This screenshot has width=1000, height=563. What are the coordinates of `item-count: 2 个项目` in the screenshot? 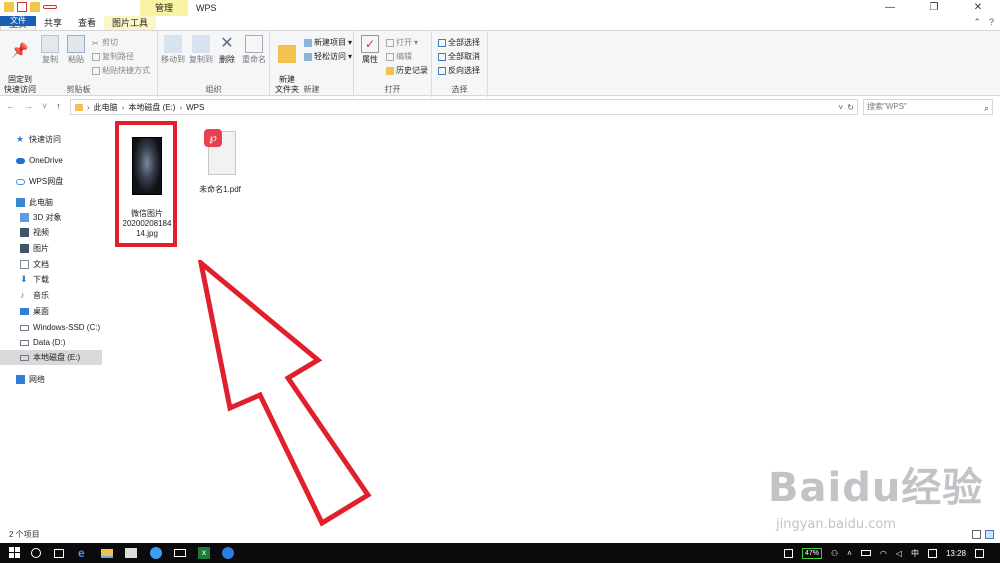 It's located at (24, 534).